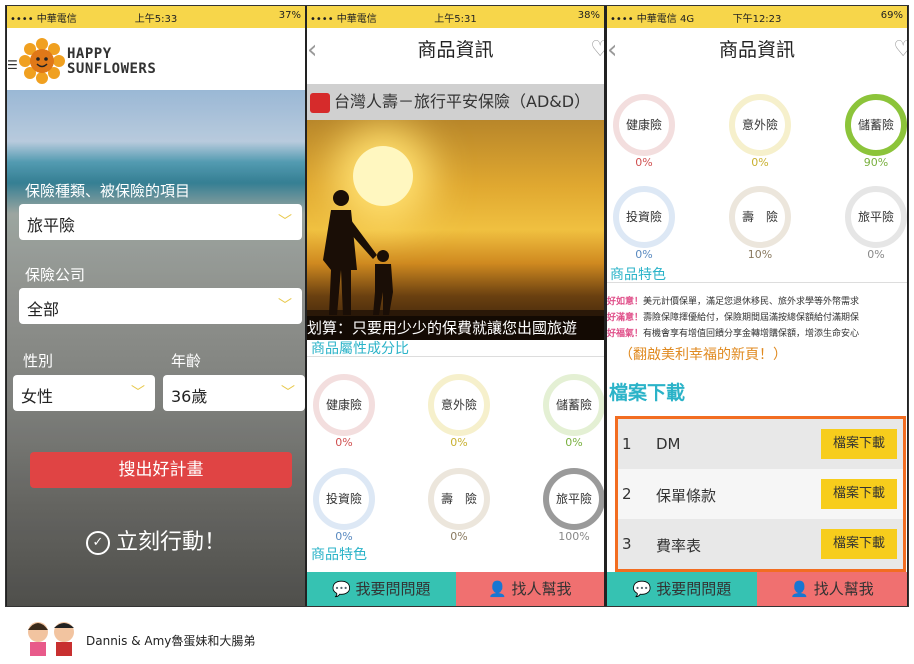  I want to click on download-list: 1 DM 檔案下載 2 保單條款 檔案下載 3 費率表 檔案下載, so click(760, 494).